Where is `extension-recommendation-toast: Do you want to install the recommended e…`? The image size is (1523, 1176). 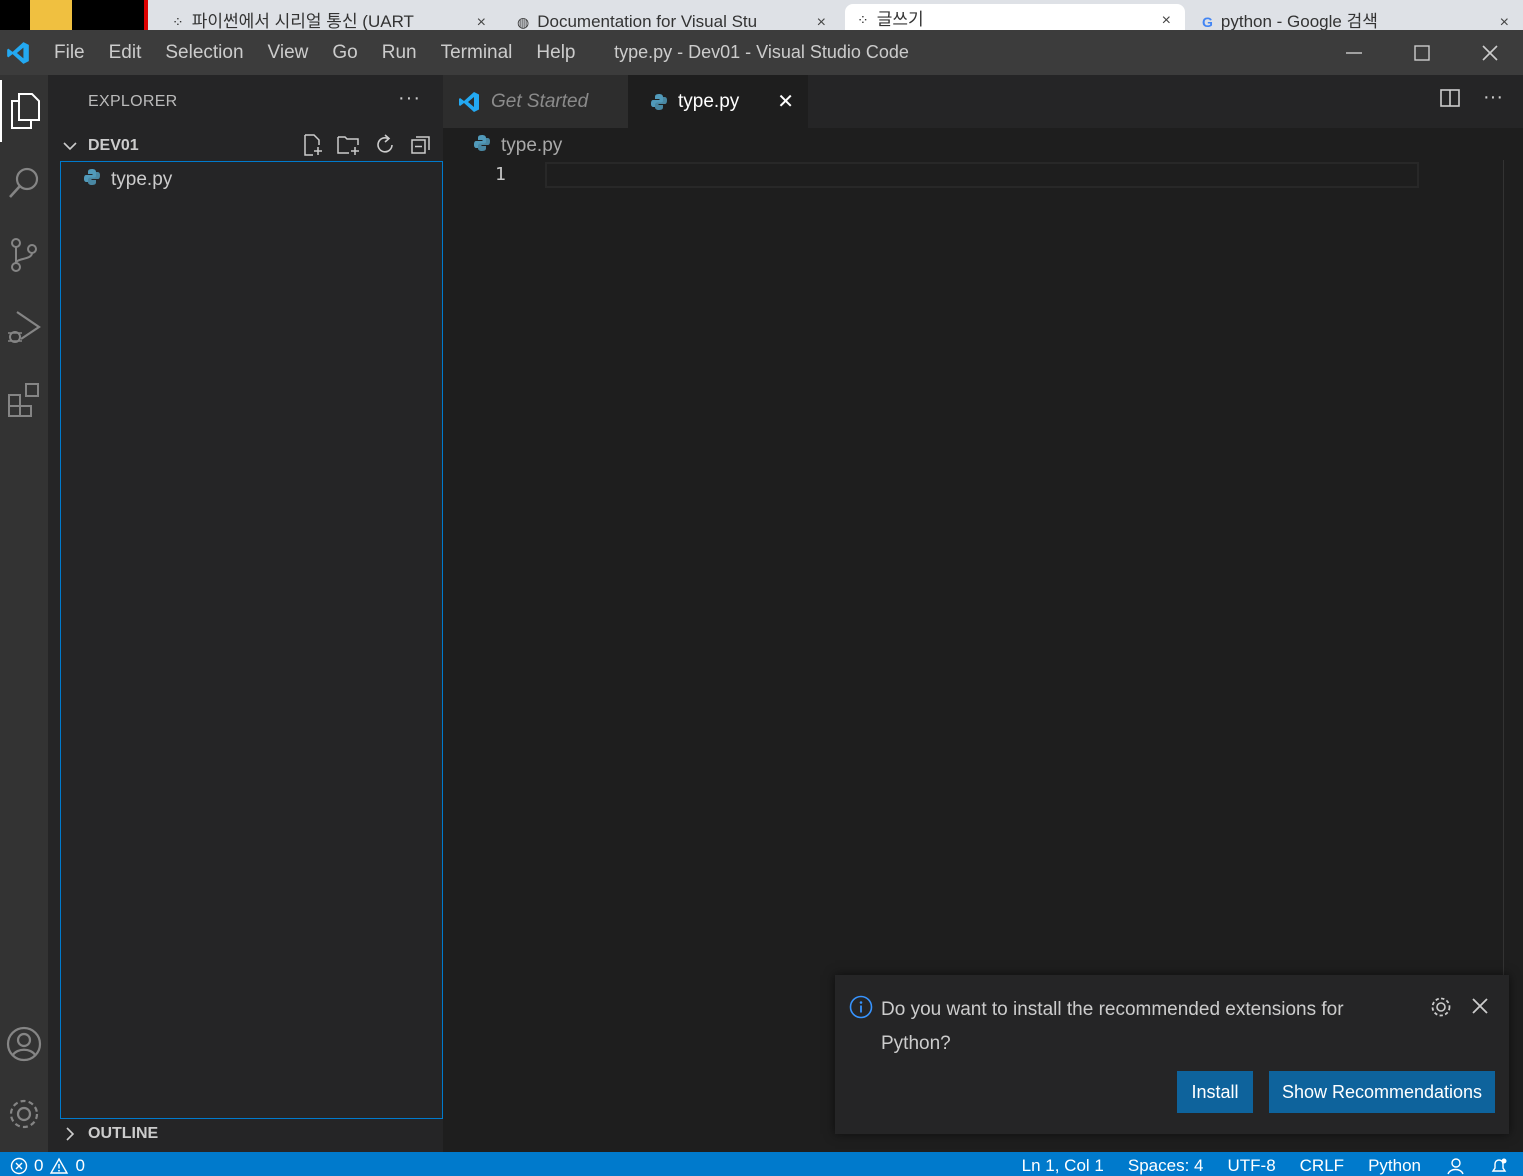 extension-recommendation-toast: Do you want to install the recommended e… is located at coordinates (1172, 1054).